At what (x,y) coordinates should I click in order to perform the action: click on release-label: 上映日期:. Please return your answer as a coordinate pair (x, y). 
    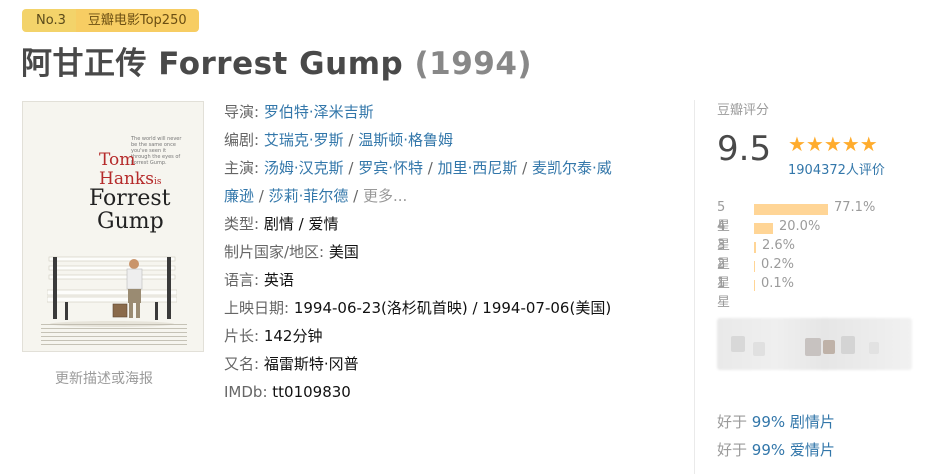
    Looking at the image, I should click on (259, 308).